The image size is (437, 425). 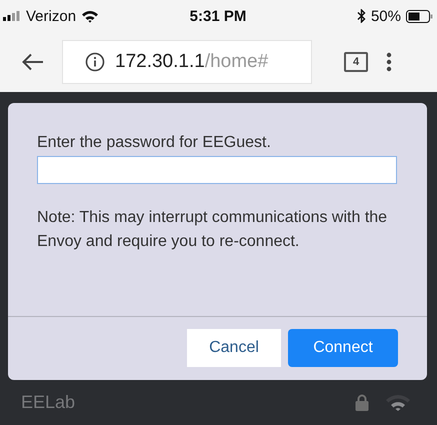 I want to click on back-icon, so click(x=33, y=62).